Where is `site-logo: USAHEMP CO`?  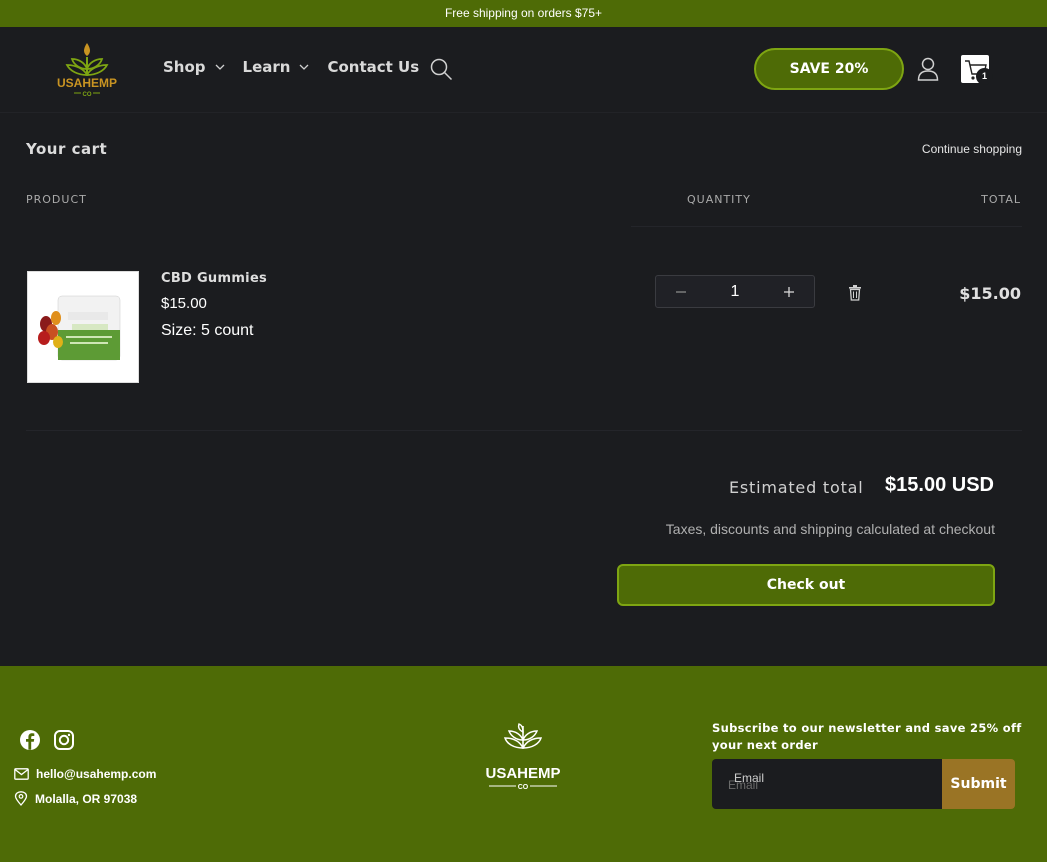 site-logo: USAHEMP CO is located at coordinates (87, 69).